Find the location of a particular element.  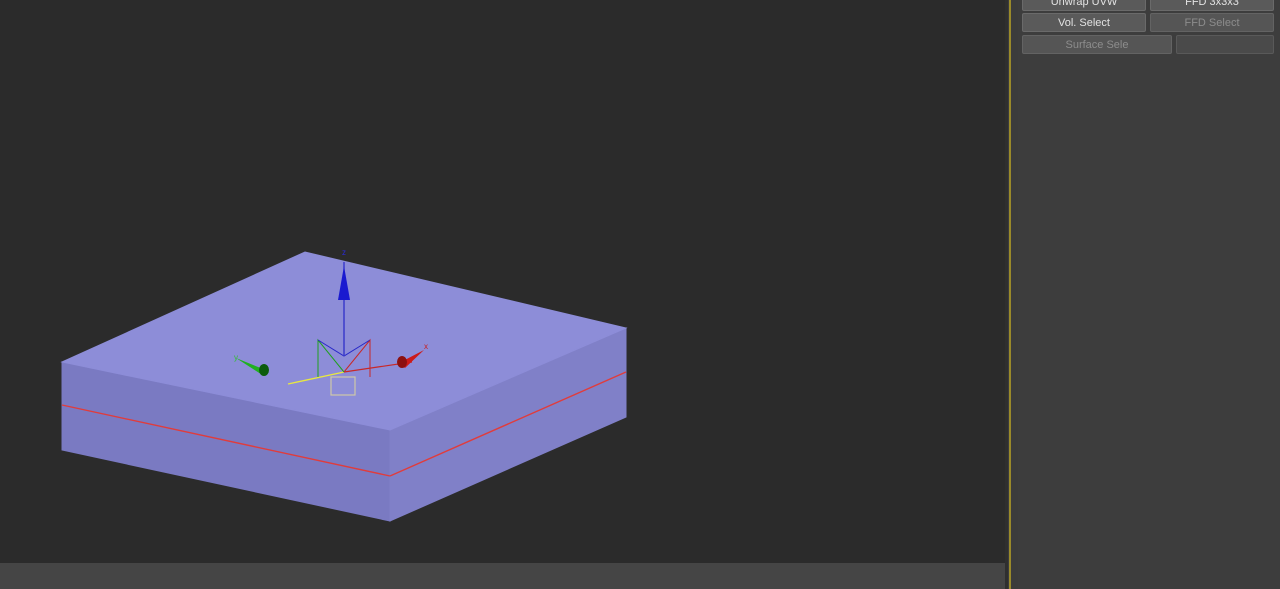

y-axis-label: y is located at coordinates (236, 357).